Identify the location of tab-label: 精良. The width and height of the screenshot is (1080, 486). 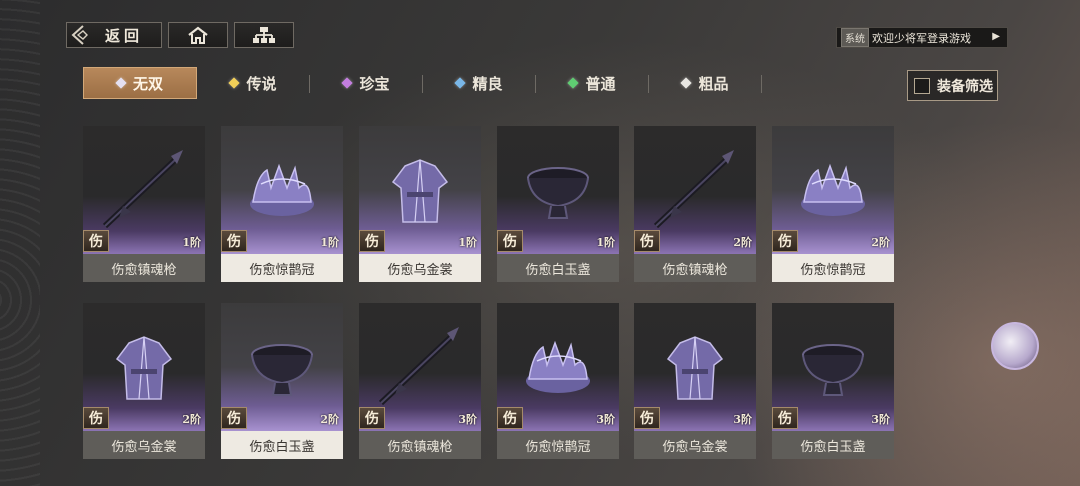
(487, 83).